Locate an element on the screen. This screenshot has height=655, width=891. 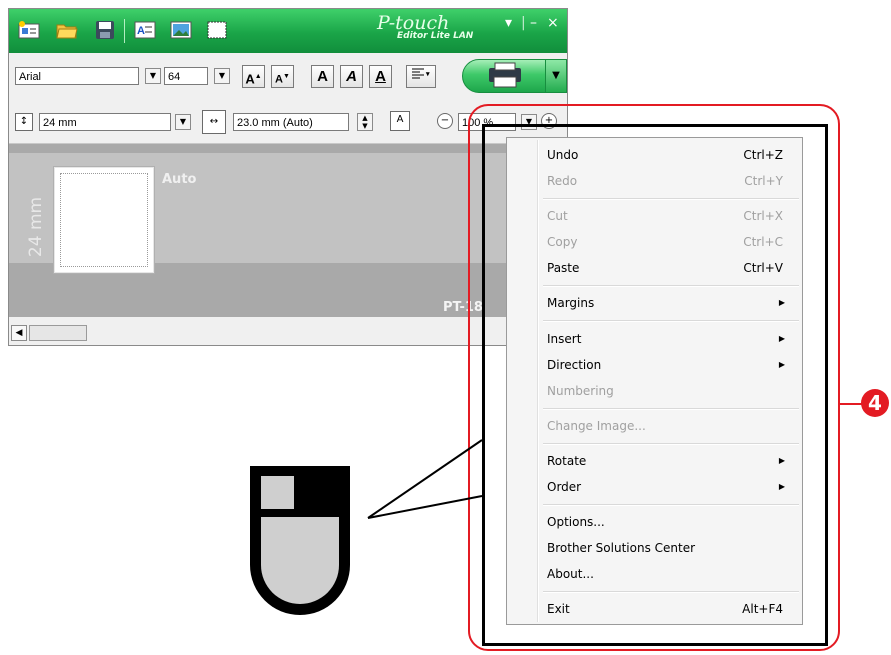
menu-item-copy: Copy Ctrl+C is located at coordinates (670, 242).